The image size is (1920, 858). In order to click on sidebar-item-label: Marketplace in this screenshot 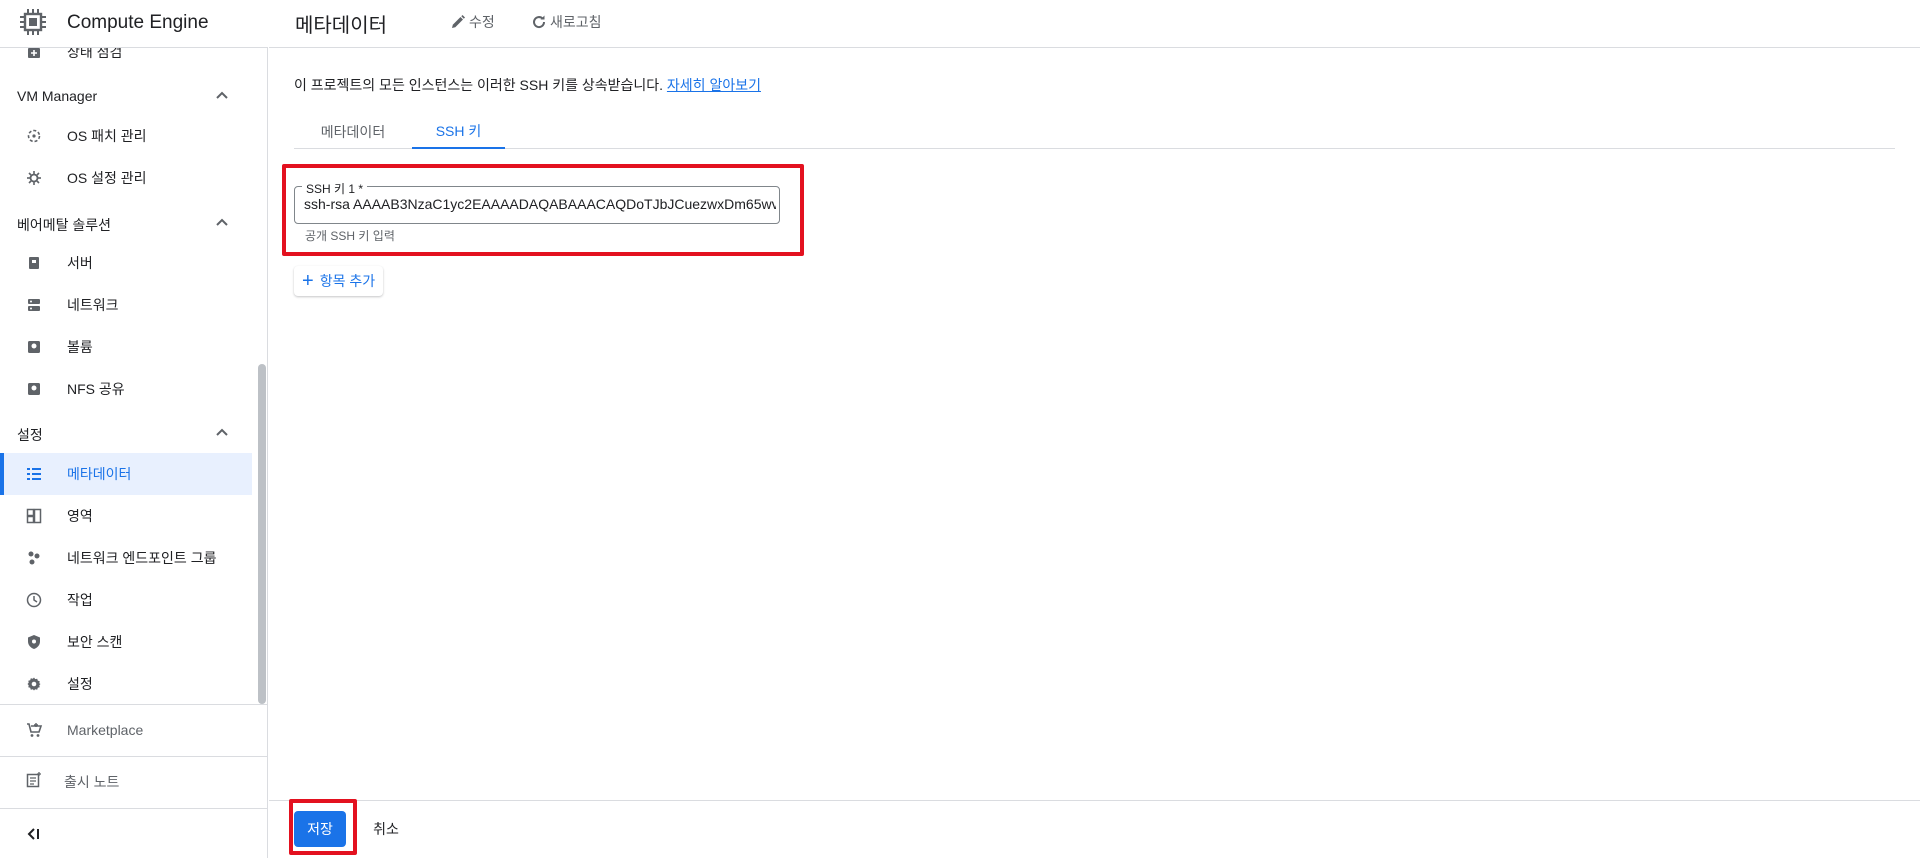, I will do `click(105, 730)`.